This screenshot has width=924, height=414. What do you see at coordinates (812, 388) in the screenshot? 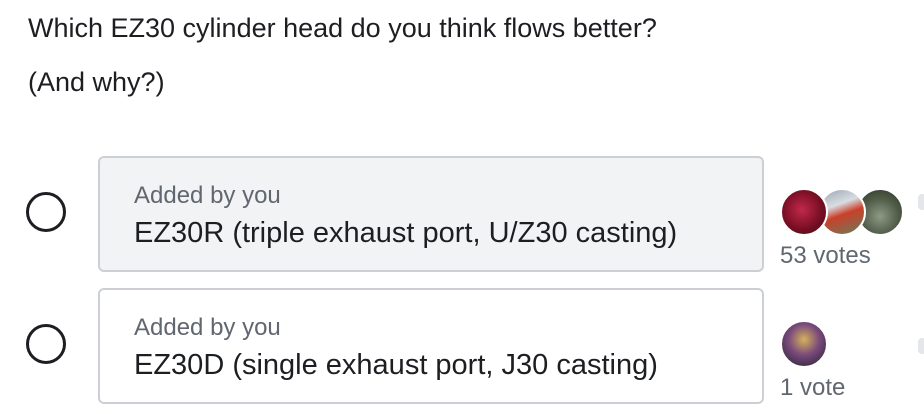
I see `vote-count: 1 vote` at bounding box center [812, 388].